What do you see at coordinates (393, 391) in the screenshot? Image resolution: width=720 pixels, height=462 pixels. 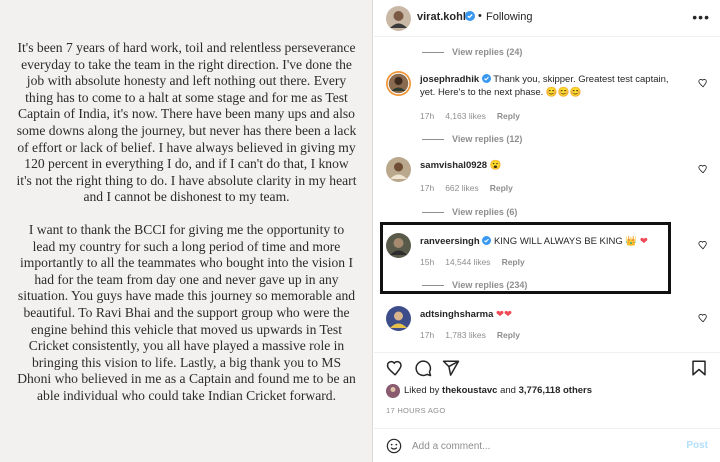 I see `liker-avatar` at bounding box center [393, 391].